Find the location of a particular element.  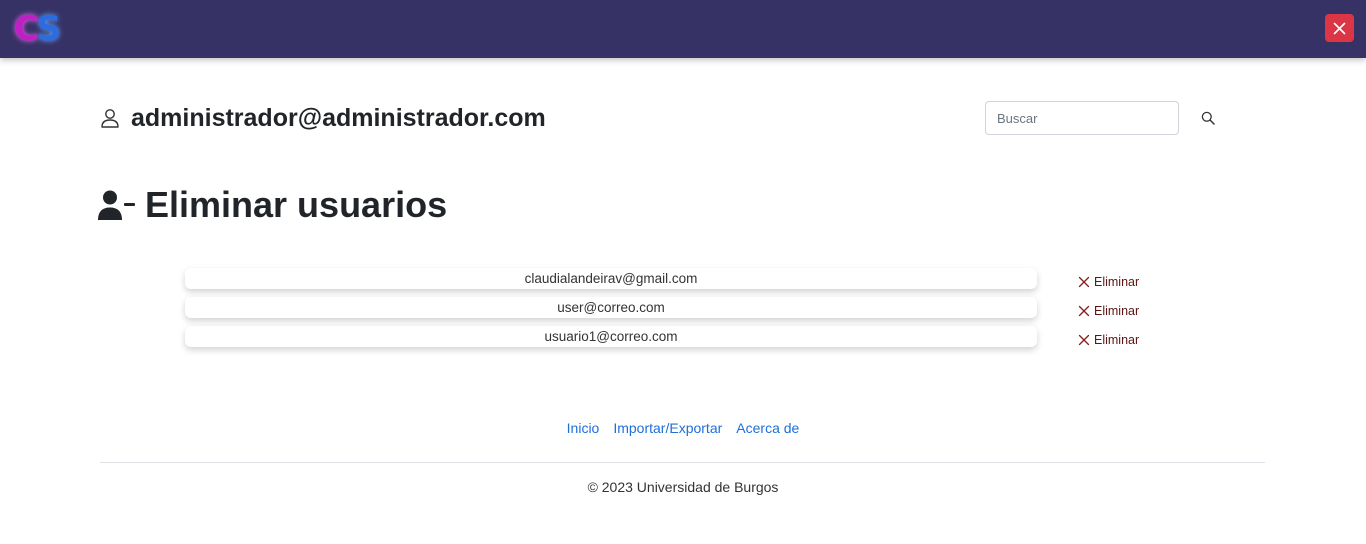

user-row: usuario1@correo.com Eliminar is located at coordinates (665, 340).